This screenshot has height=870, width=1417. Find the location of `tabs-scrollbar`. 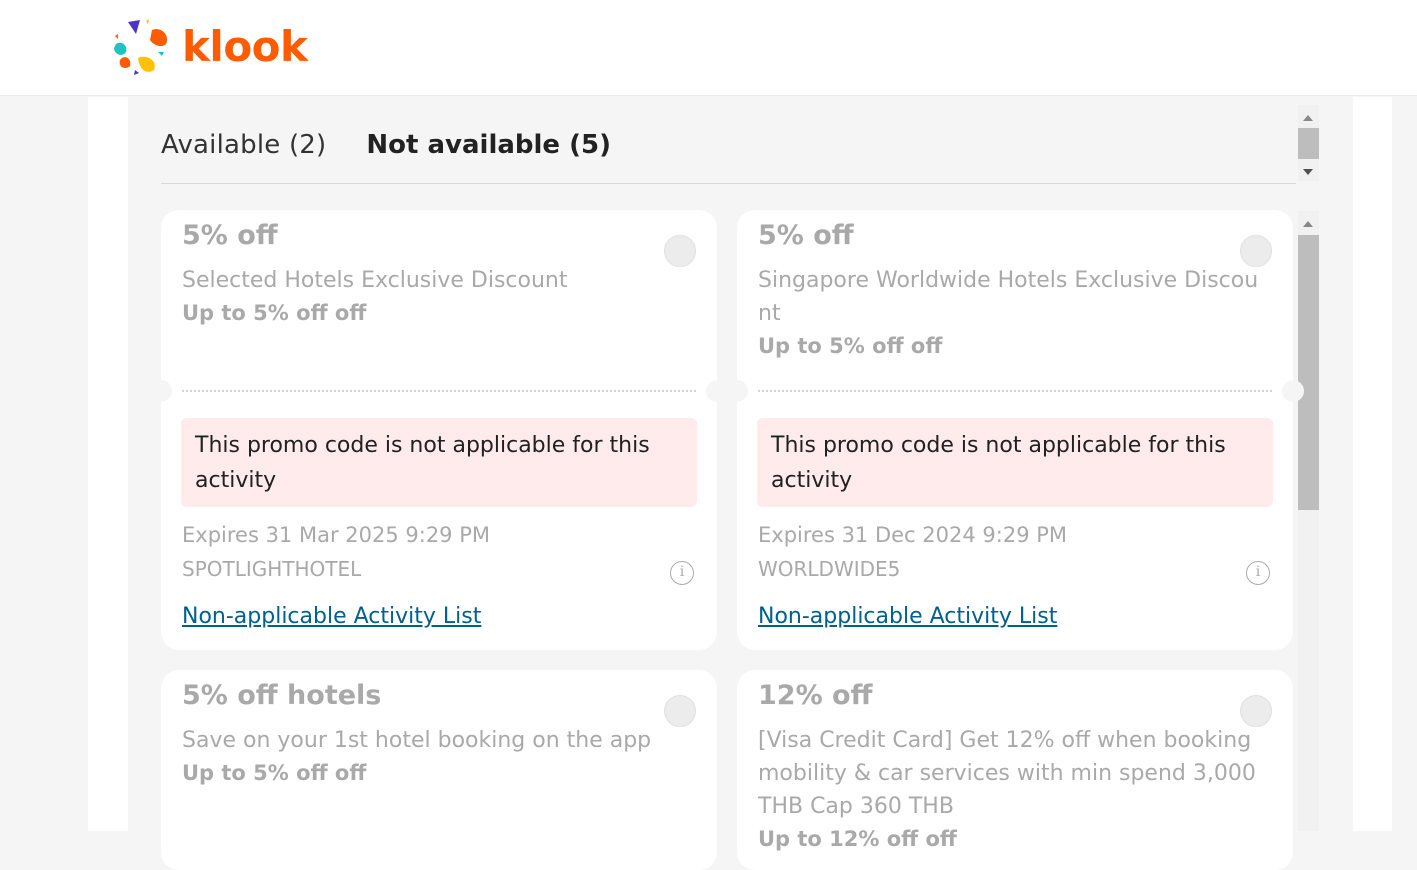

tabs-scrollbar is located at coordinates (1308, 143).